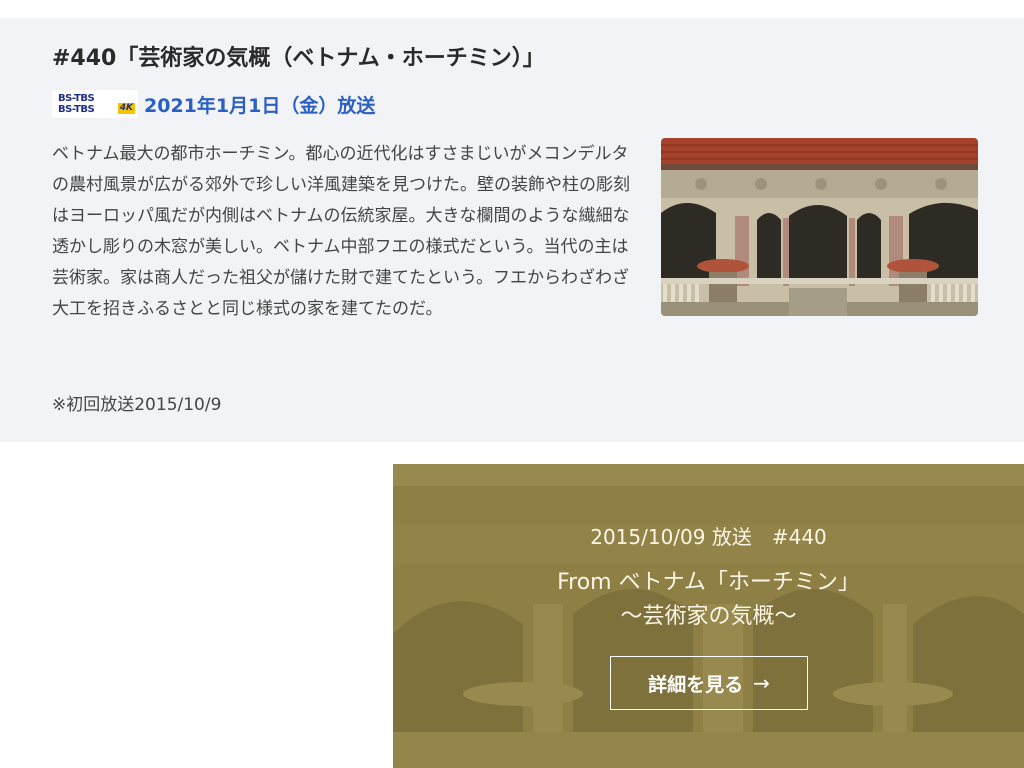 Image resolution: width=1024 pixels, height=768 pixels. What do you see at coordinates (126, 108) in the screenshot?
I see `channel-logo-4k-badge: 4K` at bounding box center [126, 108].